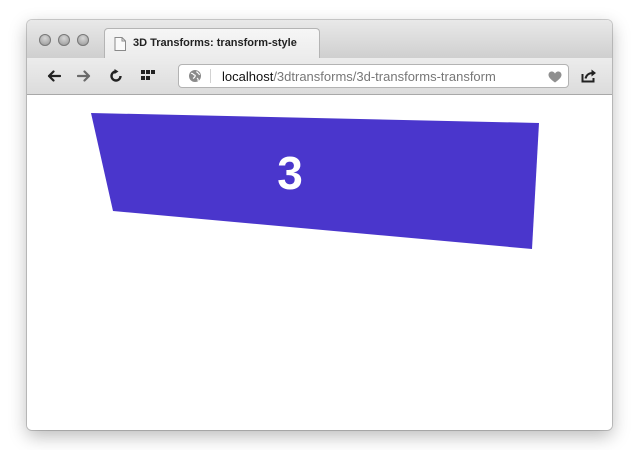  I want to click on reload-button, so click(116, 76).